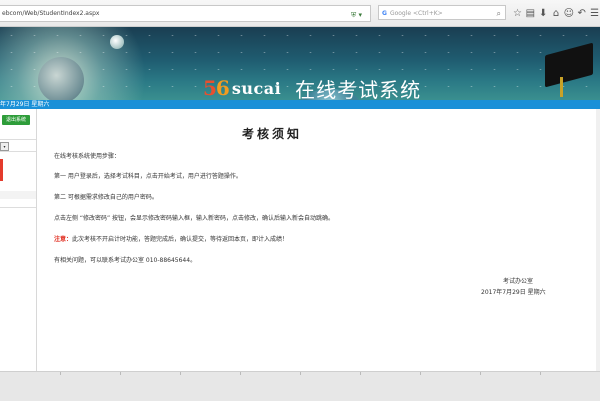 This screenshot has width=600, height=401. I want to click on logo-digit-6: 6, so click(222, 88).